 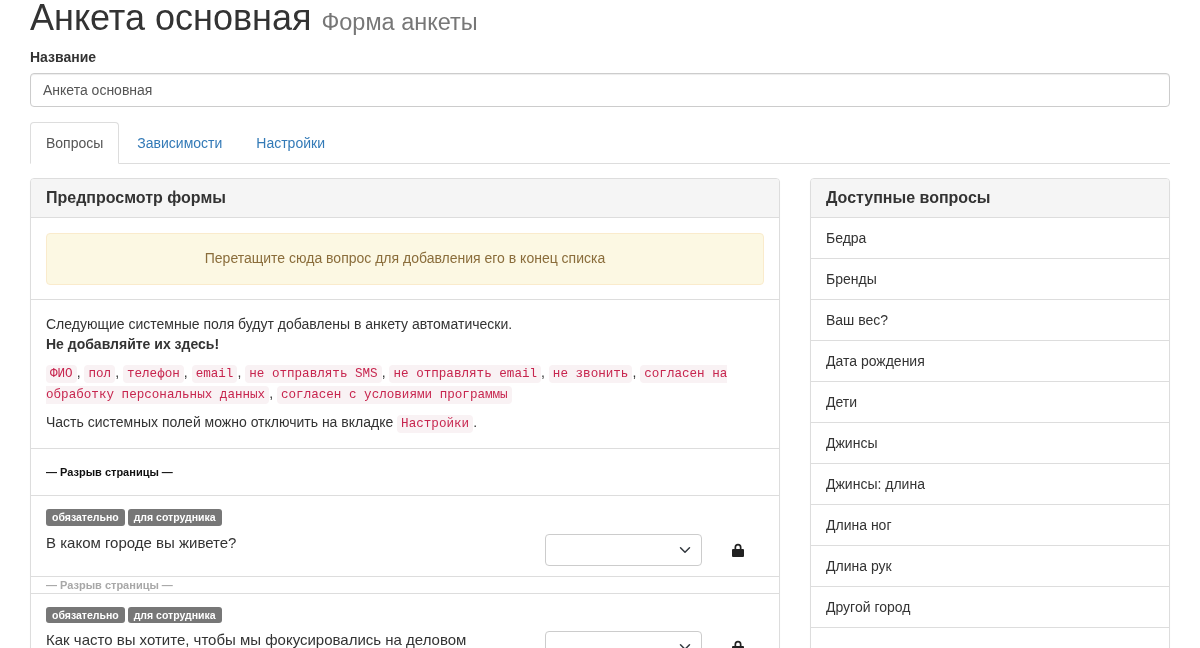 What do you see at coordinates (405, 258) in the screenshot?
I see `drop-zone: Перетащите сюда вопрос для добавления его в конец списка` at bounding box center [405, 258].